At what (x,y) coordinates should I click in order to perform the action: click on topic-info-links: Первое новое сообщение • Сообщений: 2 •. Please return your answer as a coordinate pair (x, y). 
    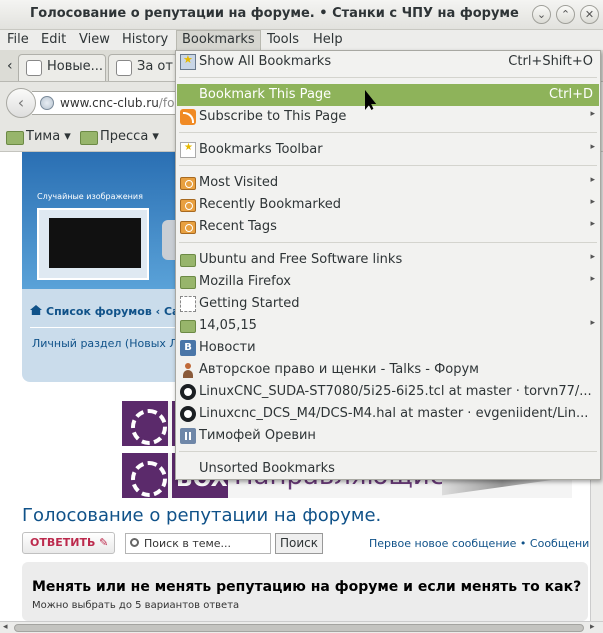
    Looking at the image, I should click on (486, 543).